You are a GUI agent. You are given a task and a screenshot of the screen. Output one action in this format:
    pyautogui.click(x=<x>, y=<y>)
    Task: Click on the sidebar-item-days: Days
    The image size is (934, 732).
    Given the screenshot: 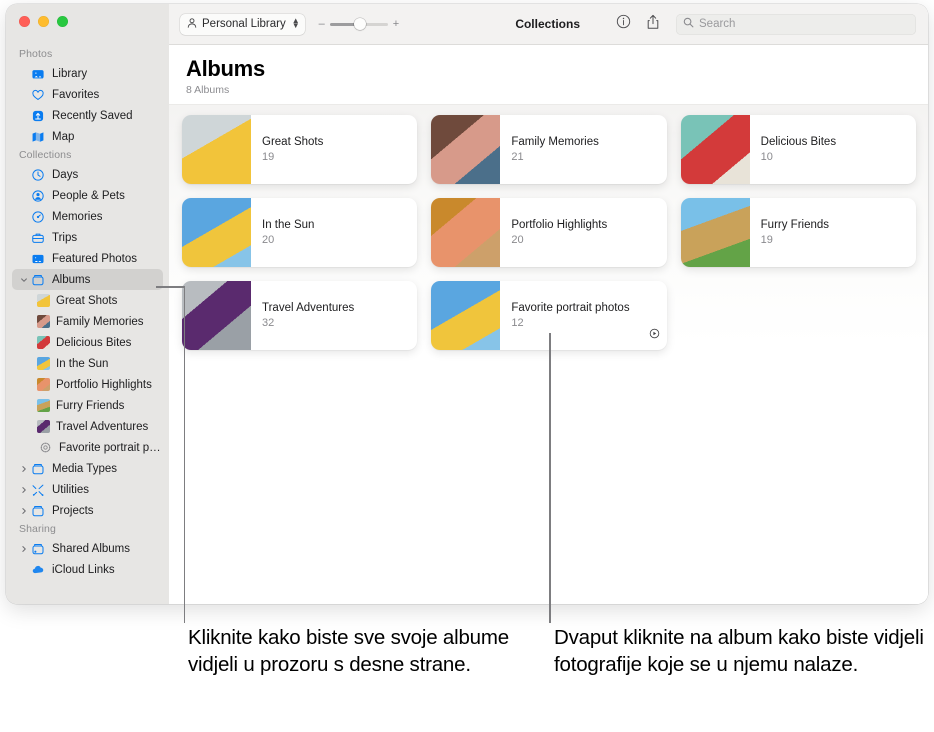 What is the action you would take?
    pyautogui.click(x=87, y=174)
    